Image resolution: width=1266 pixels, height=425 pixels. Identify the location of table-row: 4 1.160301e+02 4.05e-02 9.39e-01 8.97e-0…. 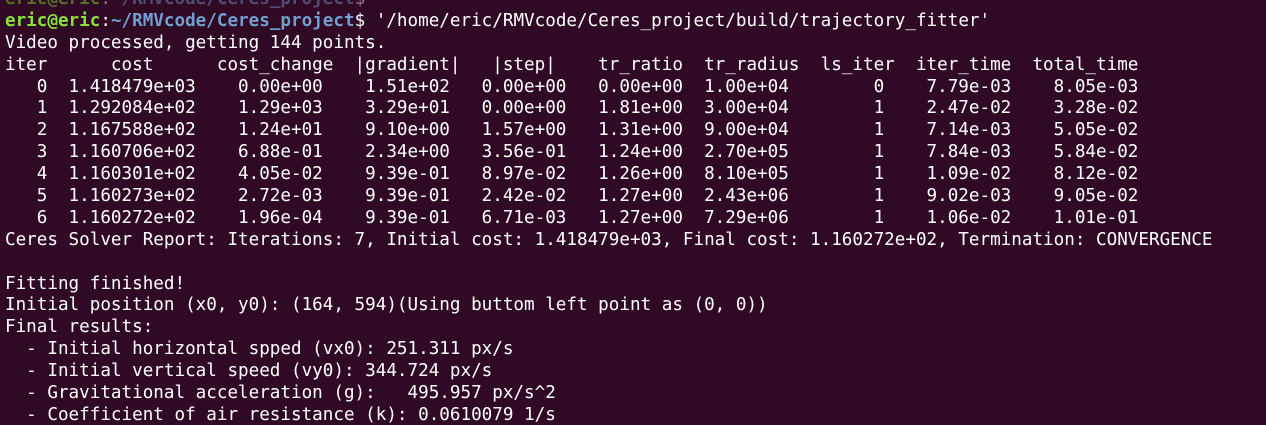
(572, 174).